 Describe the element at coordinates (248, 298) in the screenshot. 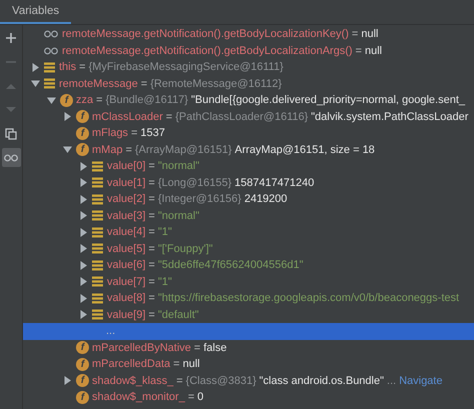

I see `tree-row: value[8] = "https://firebasestorage.googleapis.com/v0/b/beaconeggs-test` at that location.